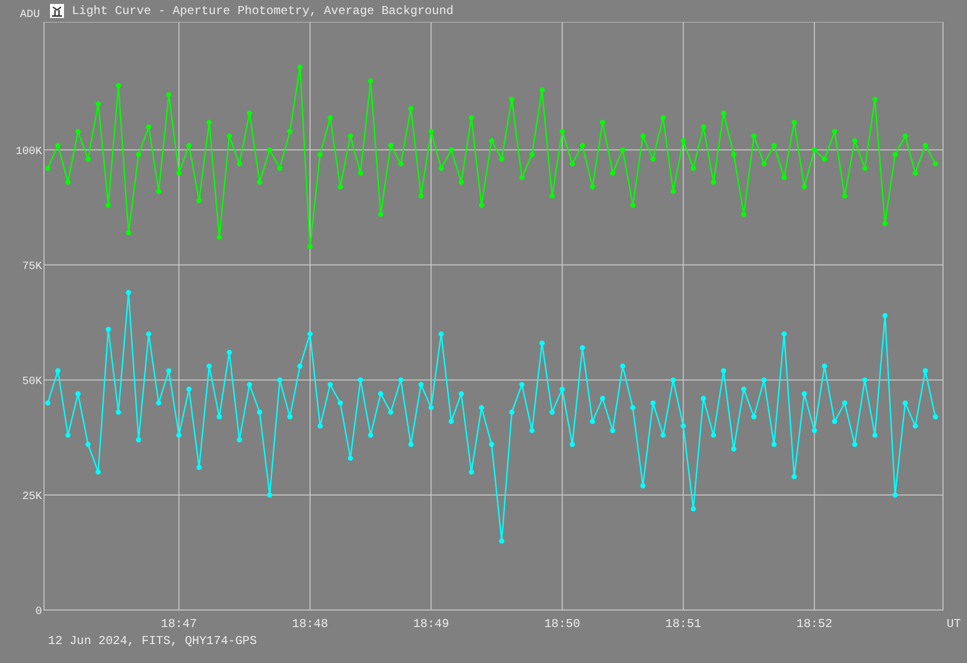  I want to click on axis-tick-label: 18:49, so click(431, 623).